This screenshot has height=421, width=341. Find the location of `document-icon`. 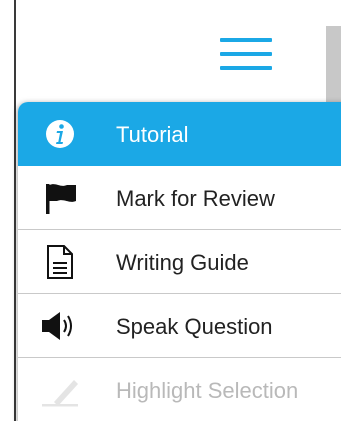

document-icon is located at coordinates (60, 262).